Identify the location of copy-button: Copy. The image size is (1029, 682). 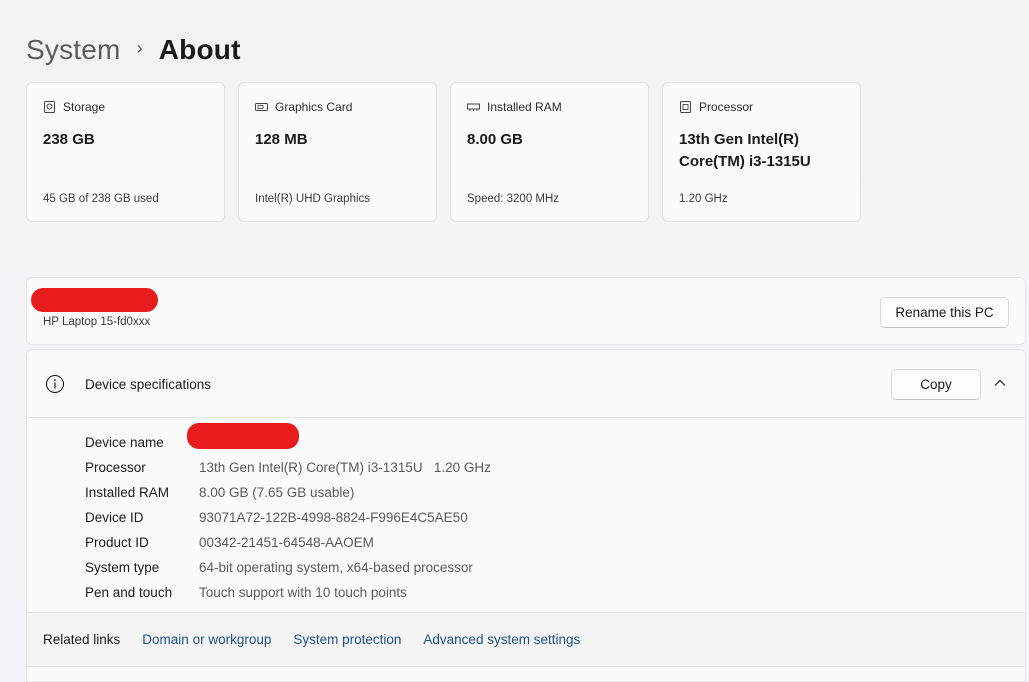
(936, 384).